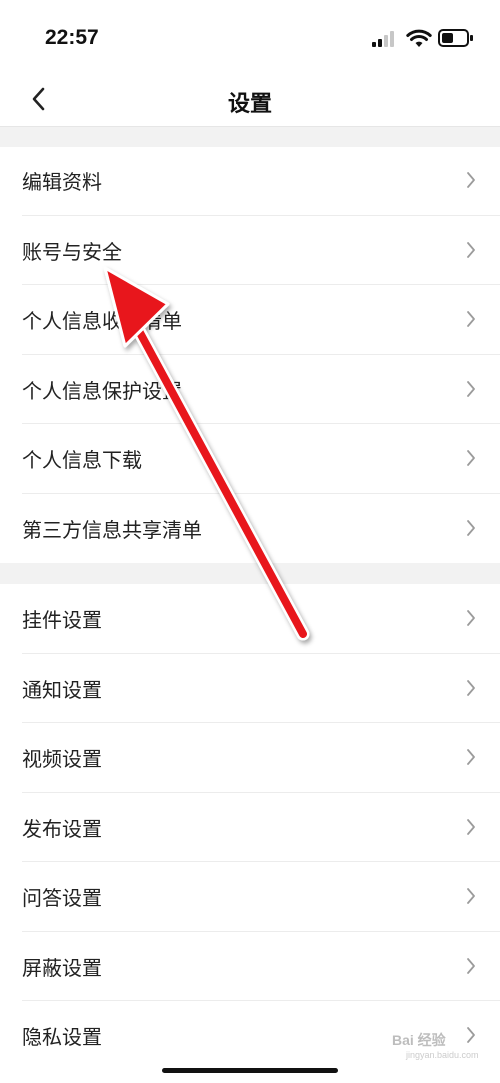 This screenshot has height=1083, width=500. What do you see at coordinates (72, 251) in the screenshot?
I see `settings-item-label: 账号与安全` at bounding box center [72, 251].